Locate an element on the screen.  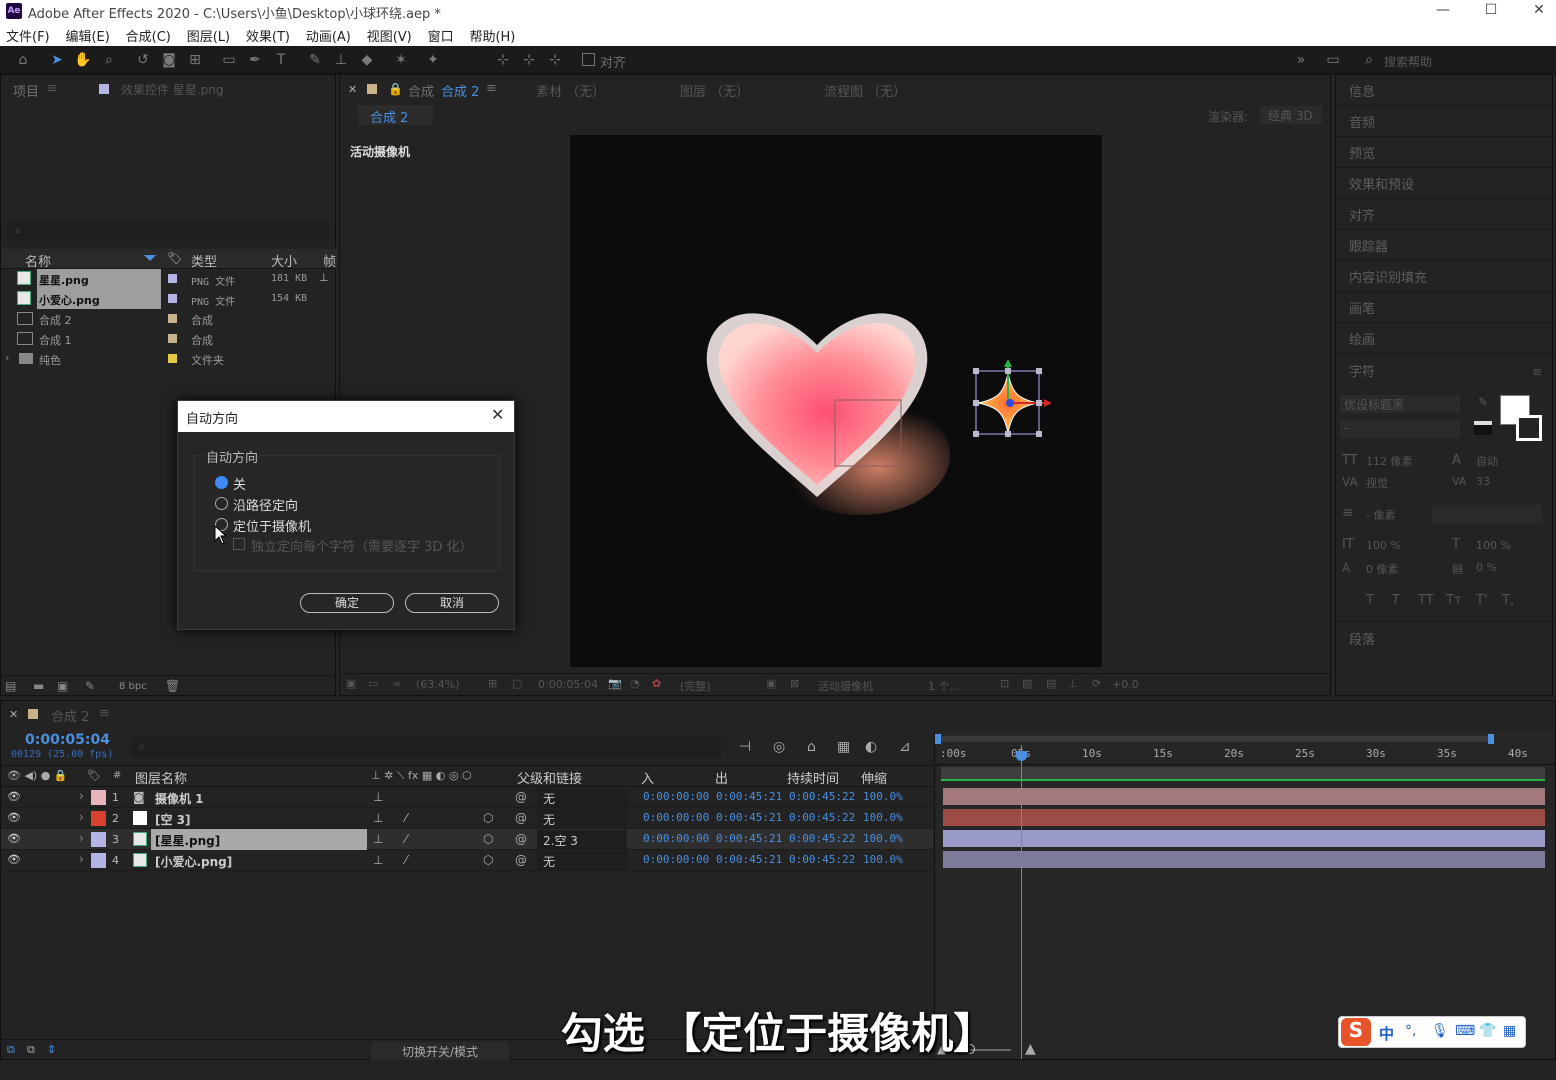
audio-panel-tab: 音频 is located at coordinates (1445, 121).